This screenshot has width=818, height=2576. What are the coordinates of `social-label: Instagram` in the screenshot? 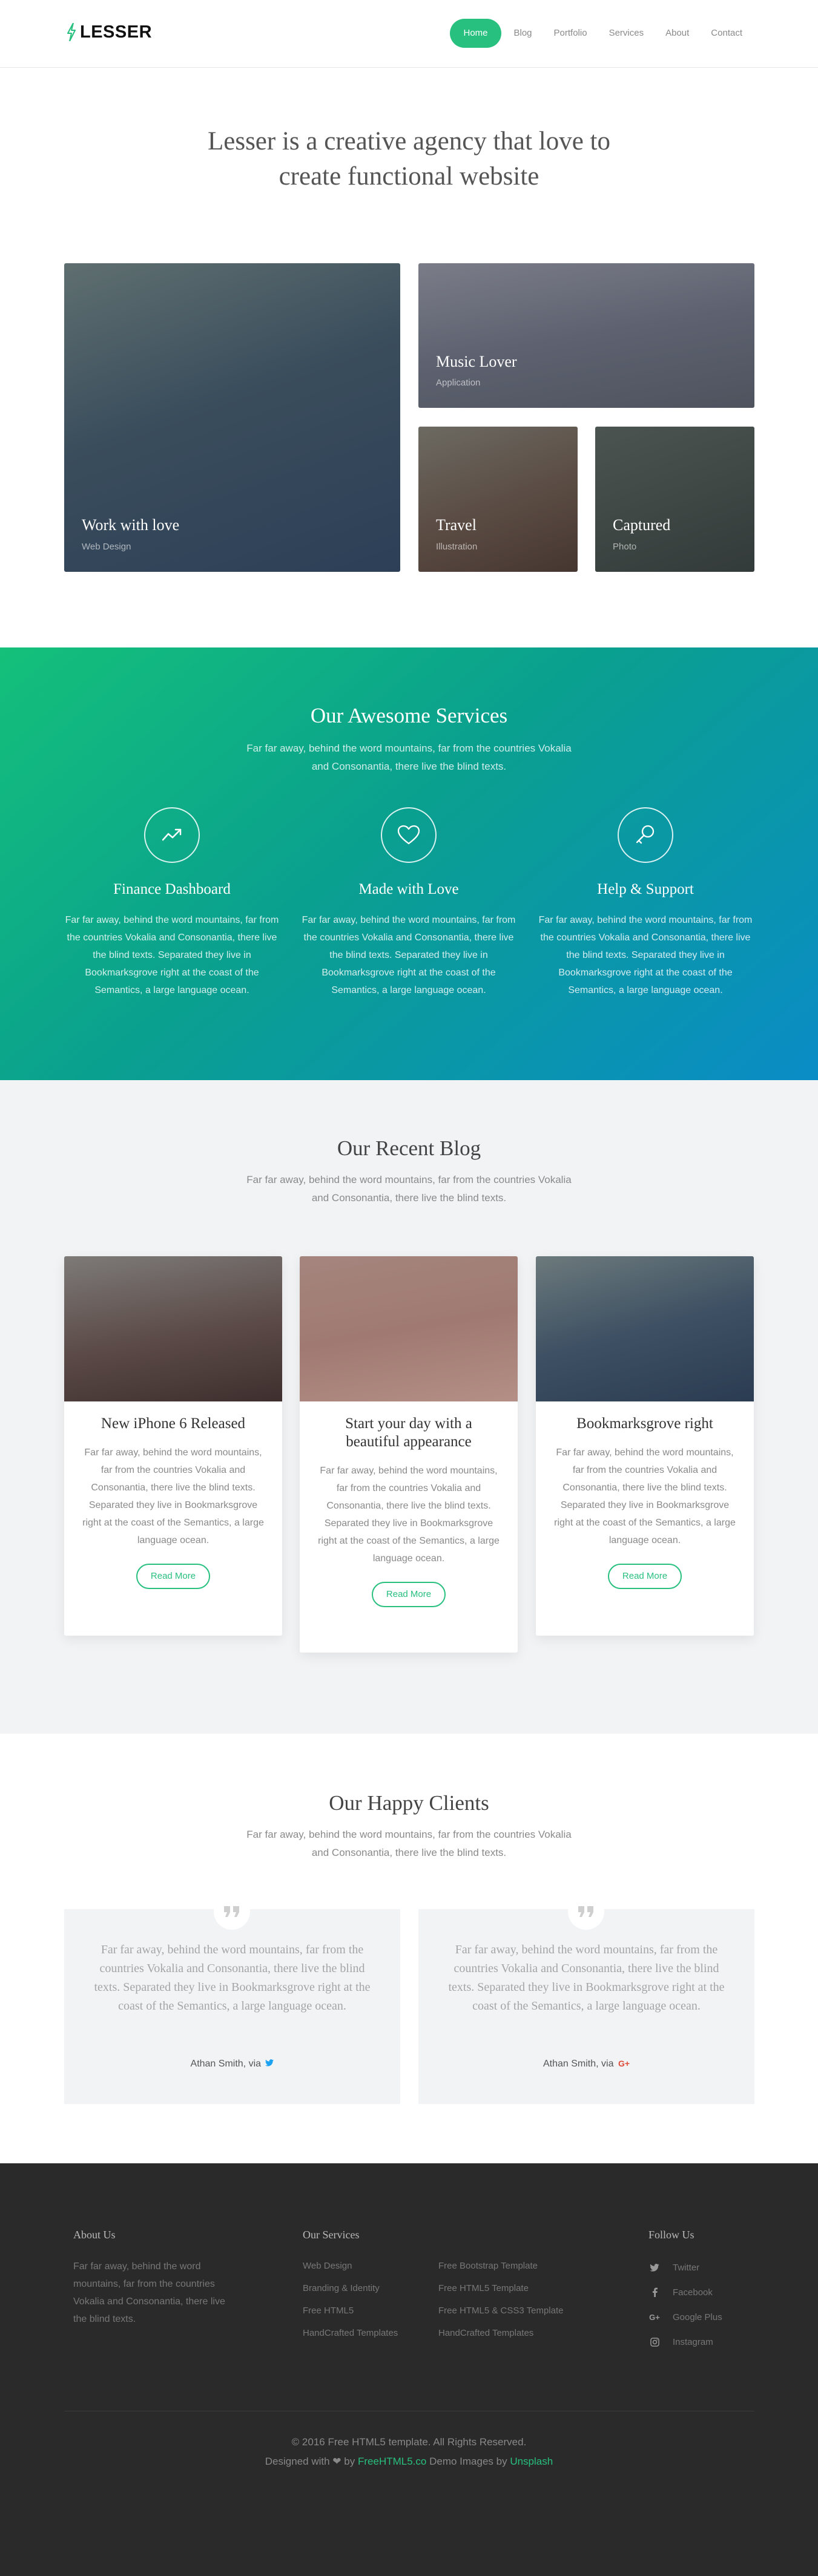 It's located at (693, 2341).